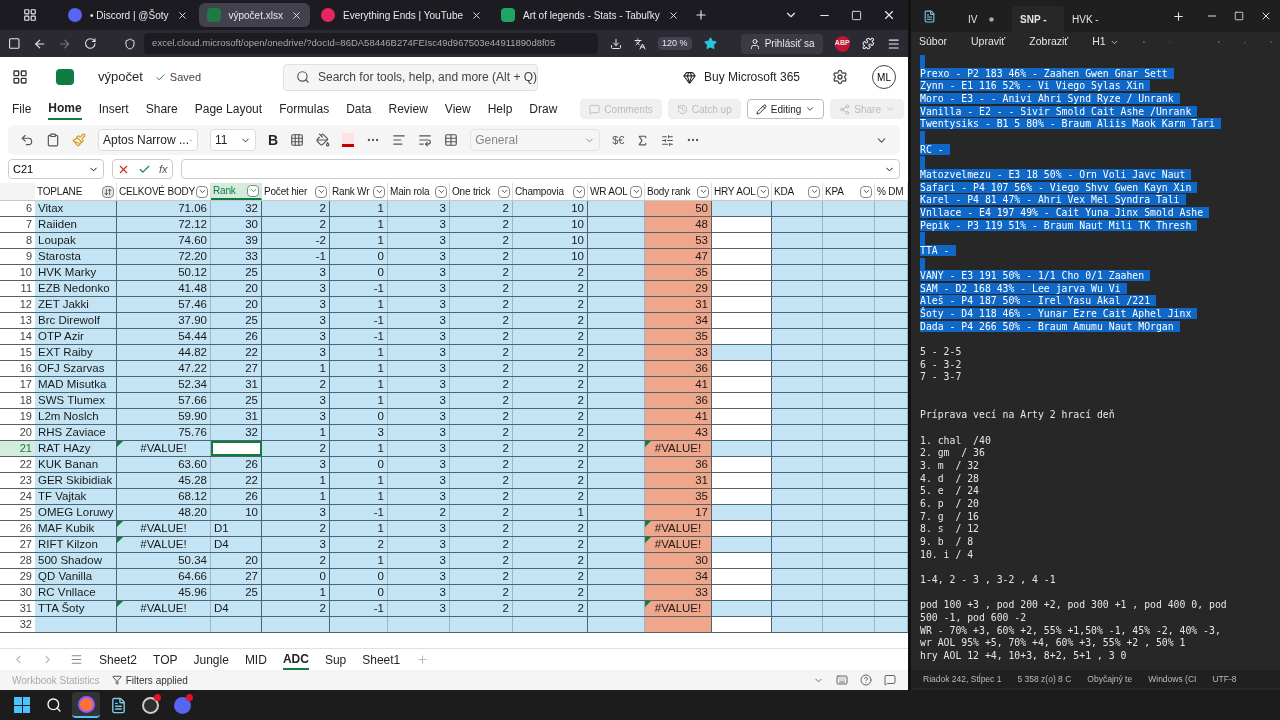 The image size is (1280, 720). I want to click on sheet-tab: Sheet1, so click(381, 659).